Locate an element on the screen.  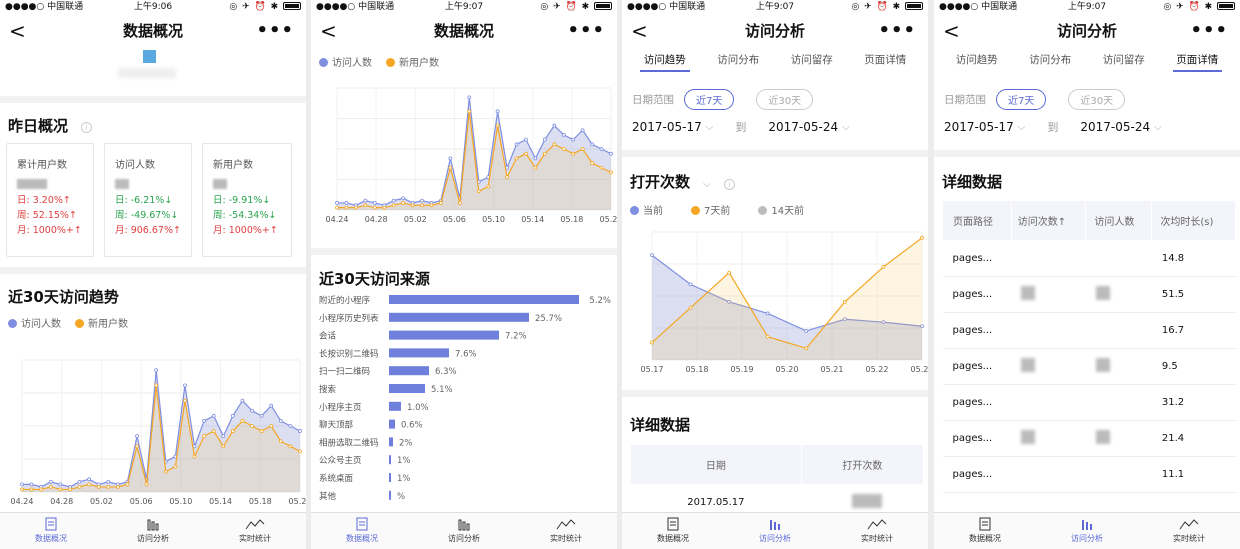
battery-icon is located at coordinates (914, 6).